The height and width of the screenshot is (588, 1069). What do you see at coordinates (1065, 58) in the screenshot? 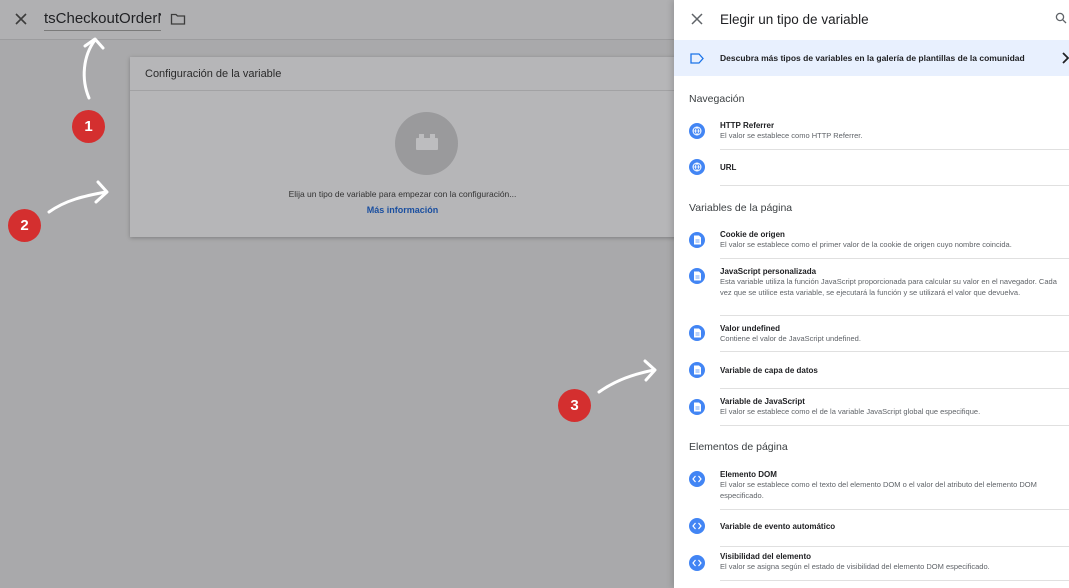
I see `chevron-right-icon` at bounding box center [1065, 58].